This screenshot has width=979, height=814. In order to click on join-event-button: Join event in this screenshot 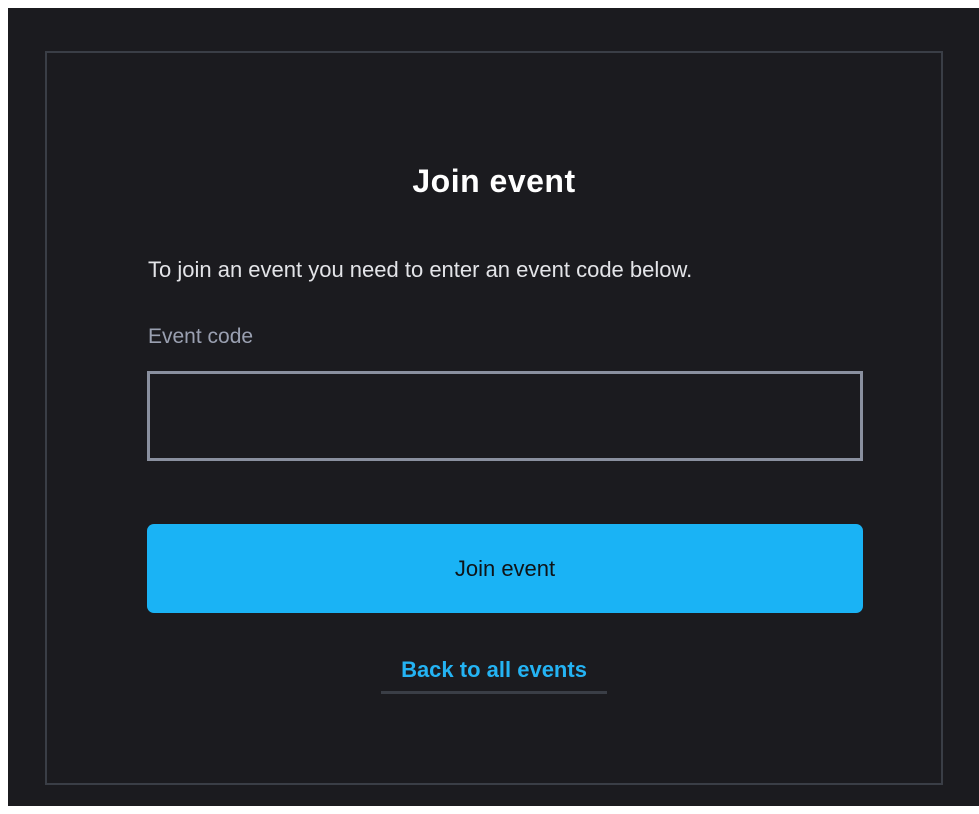, I will do `click(505, 568)`.